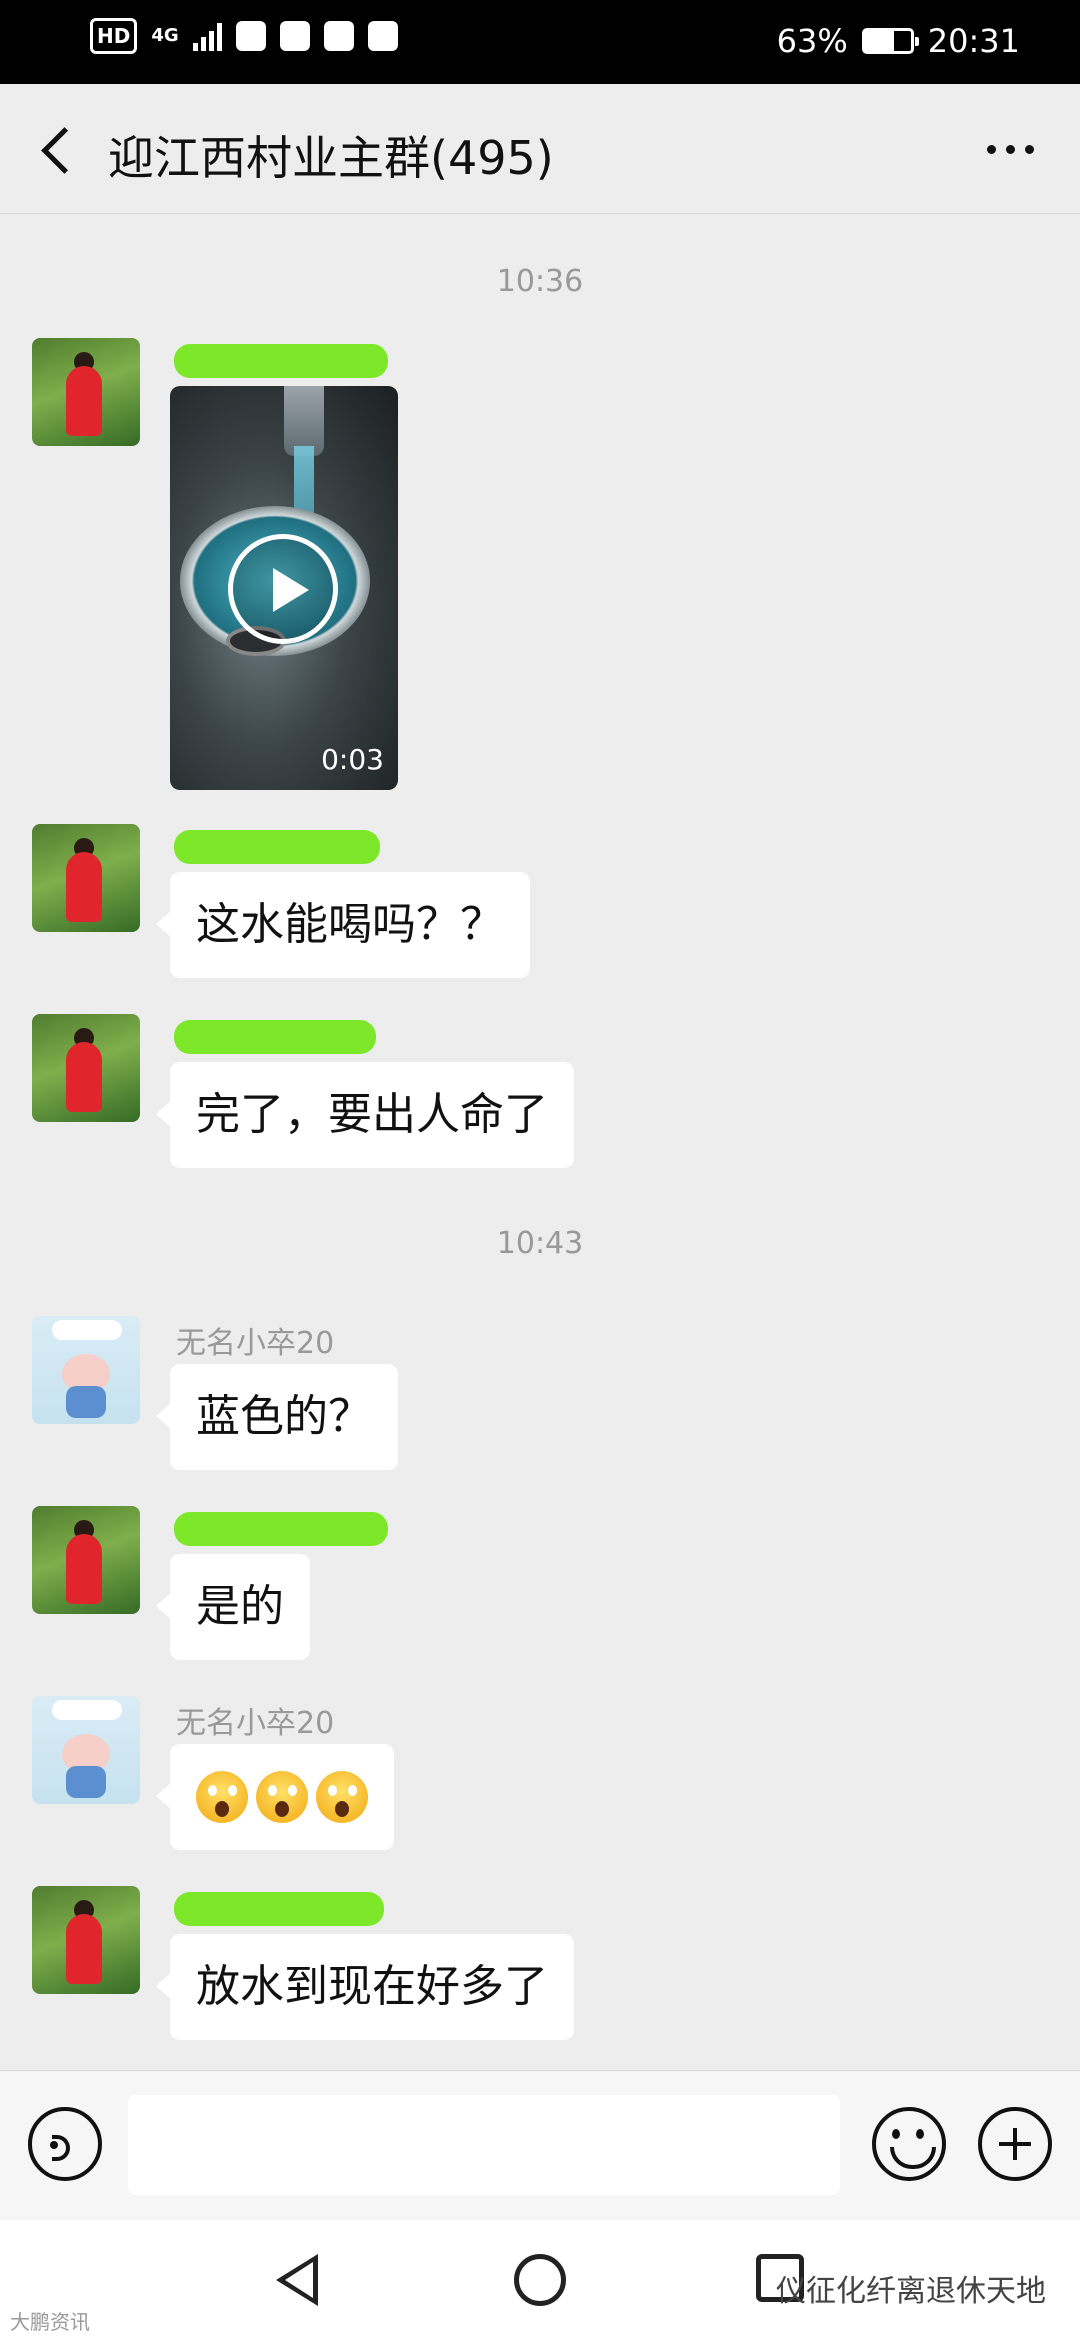 This screenshot has width=1080, height=2340. What do you see at coordinates (352, 759) in the screenshot?
I see `video-duration: 0:03` at bounding box center [352, 759].